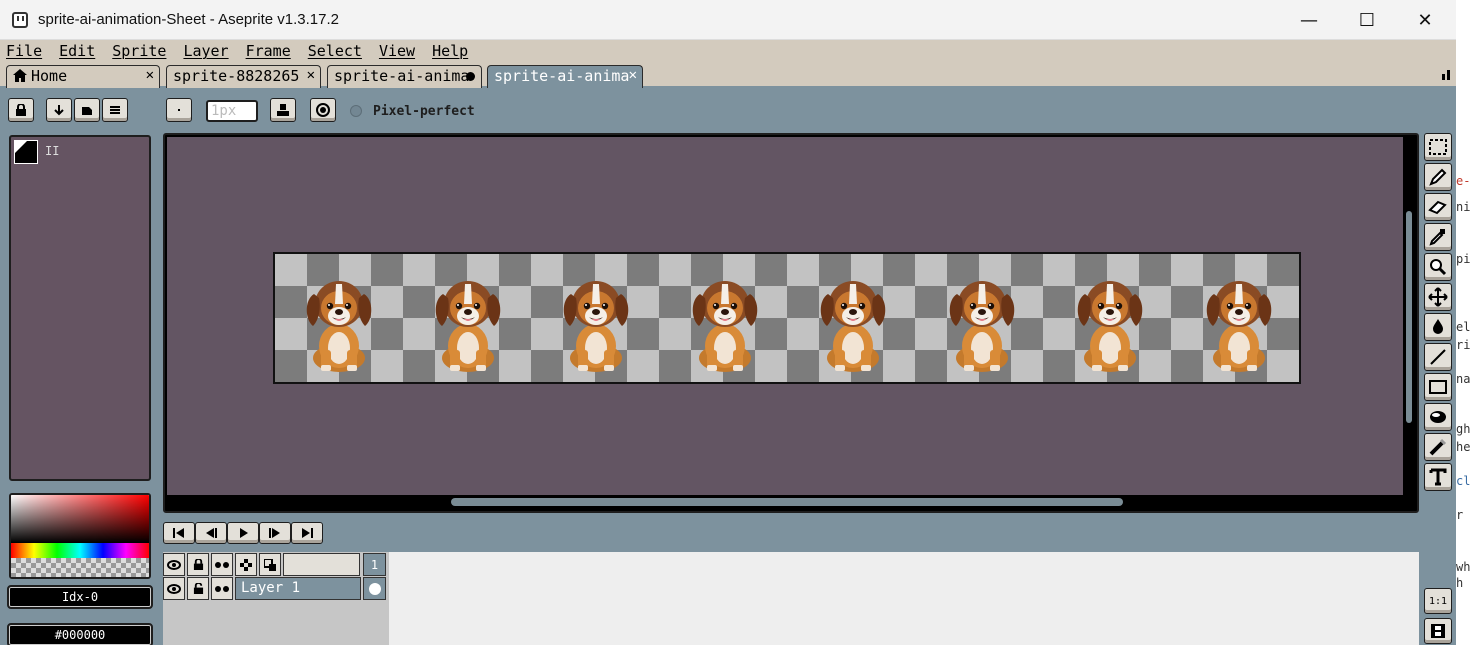  Describe the element at coordinates (80, 550) in the screenshot. I see `hue-slider` at that location.